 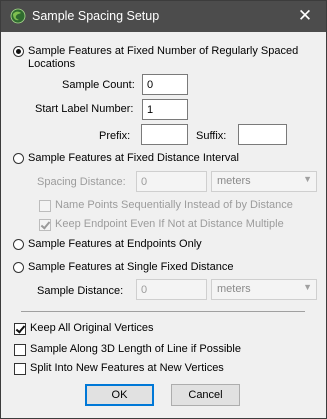 I want to click on start-label-number-input, so click(x=165, y=109).